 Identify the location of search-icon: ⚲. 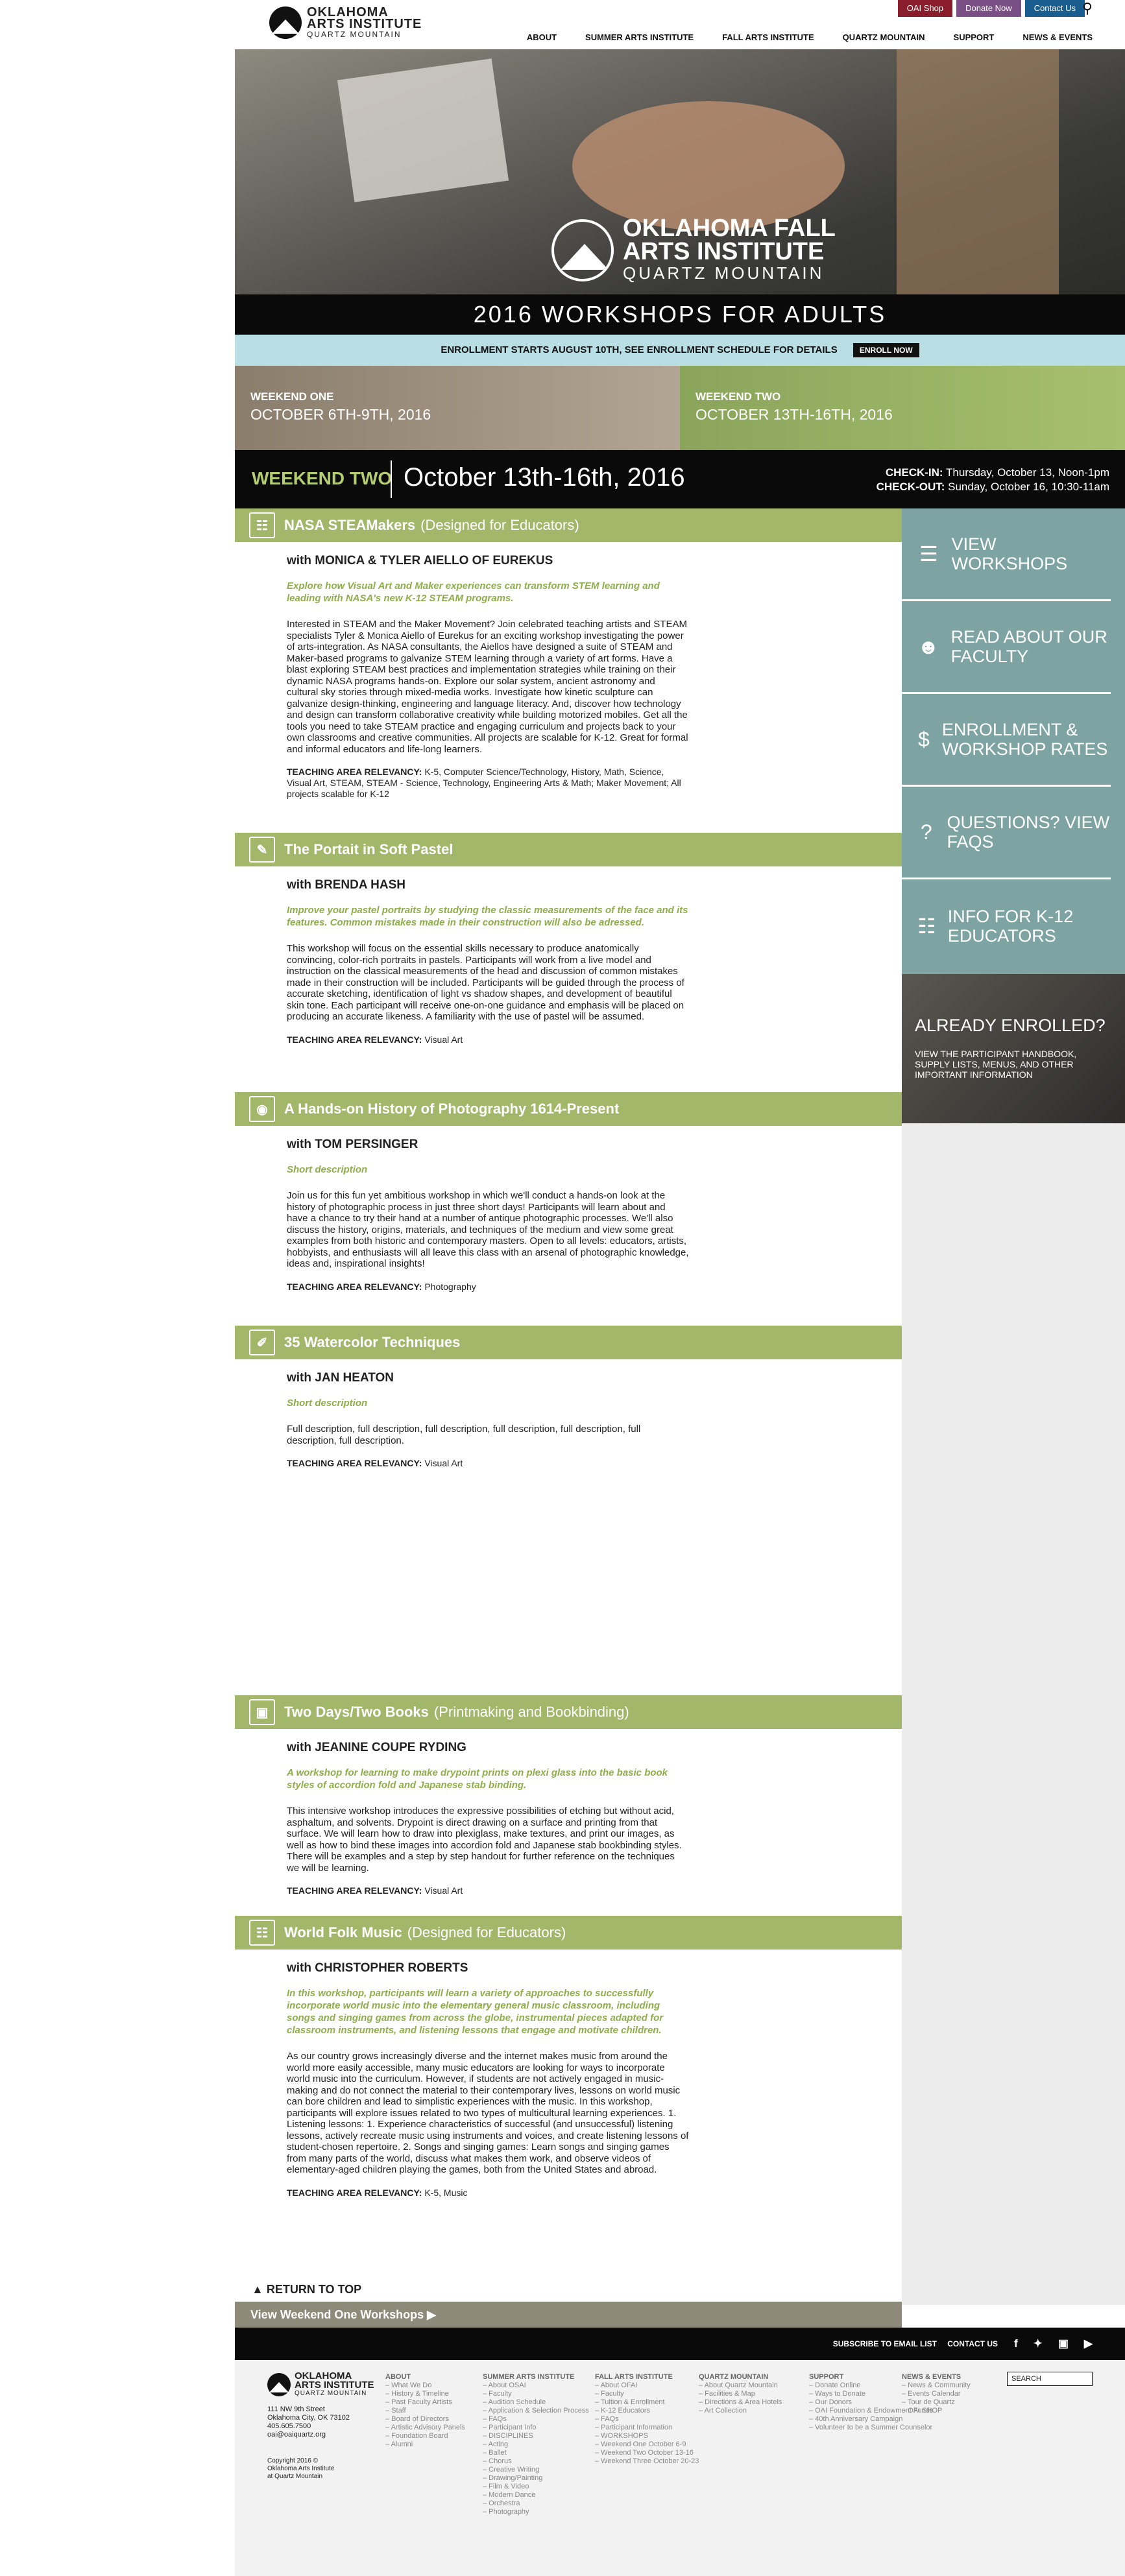
(1087, 8).